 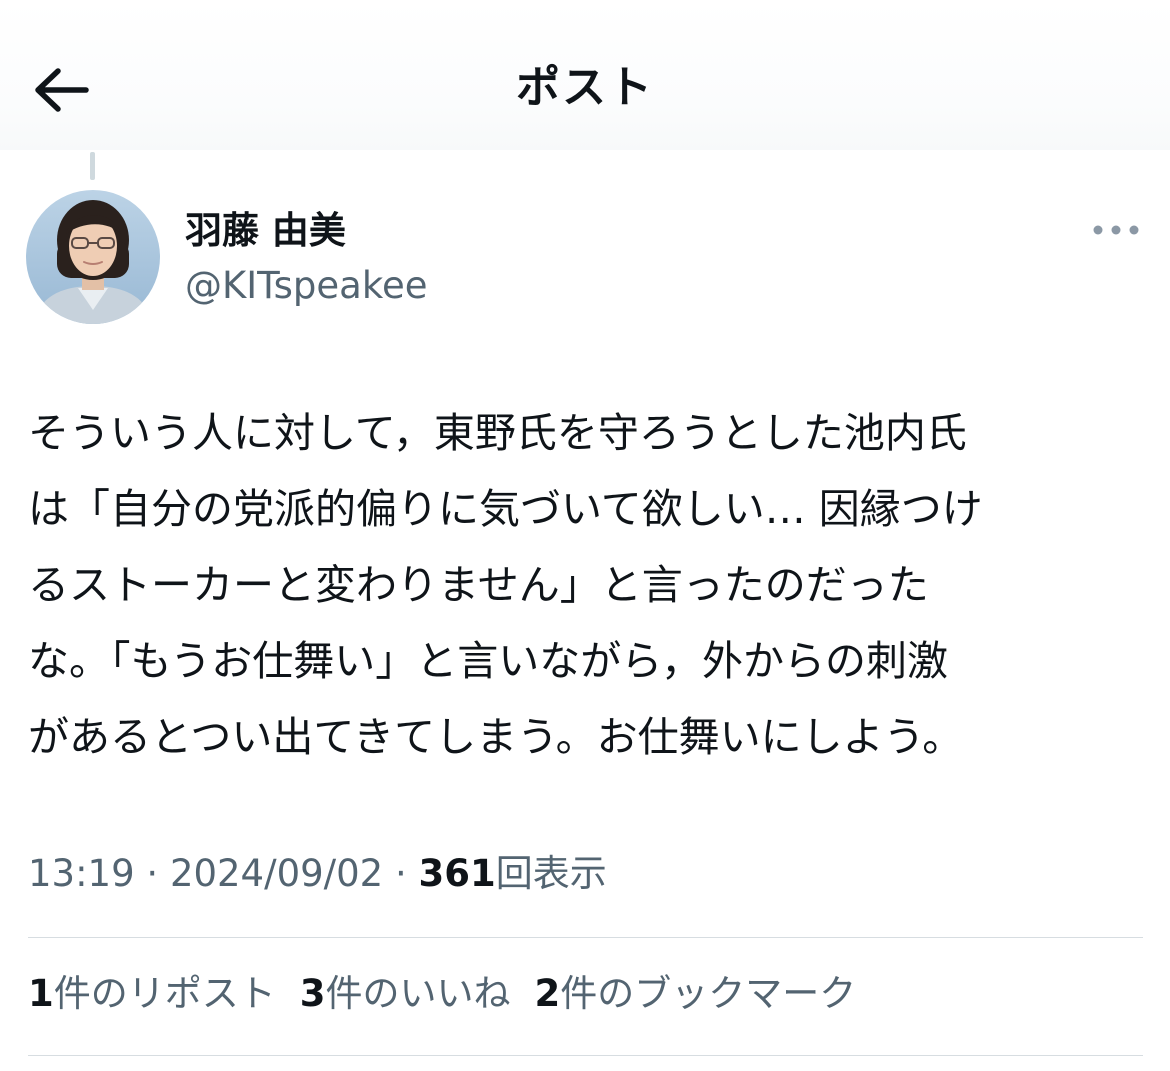 I want to click on bookmarks-stat: 2件のブックマーク, so click(x=696, y=994).